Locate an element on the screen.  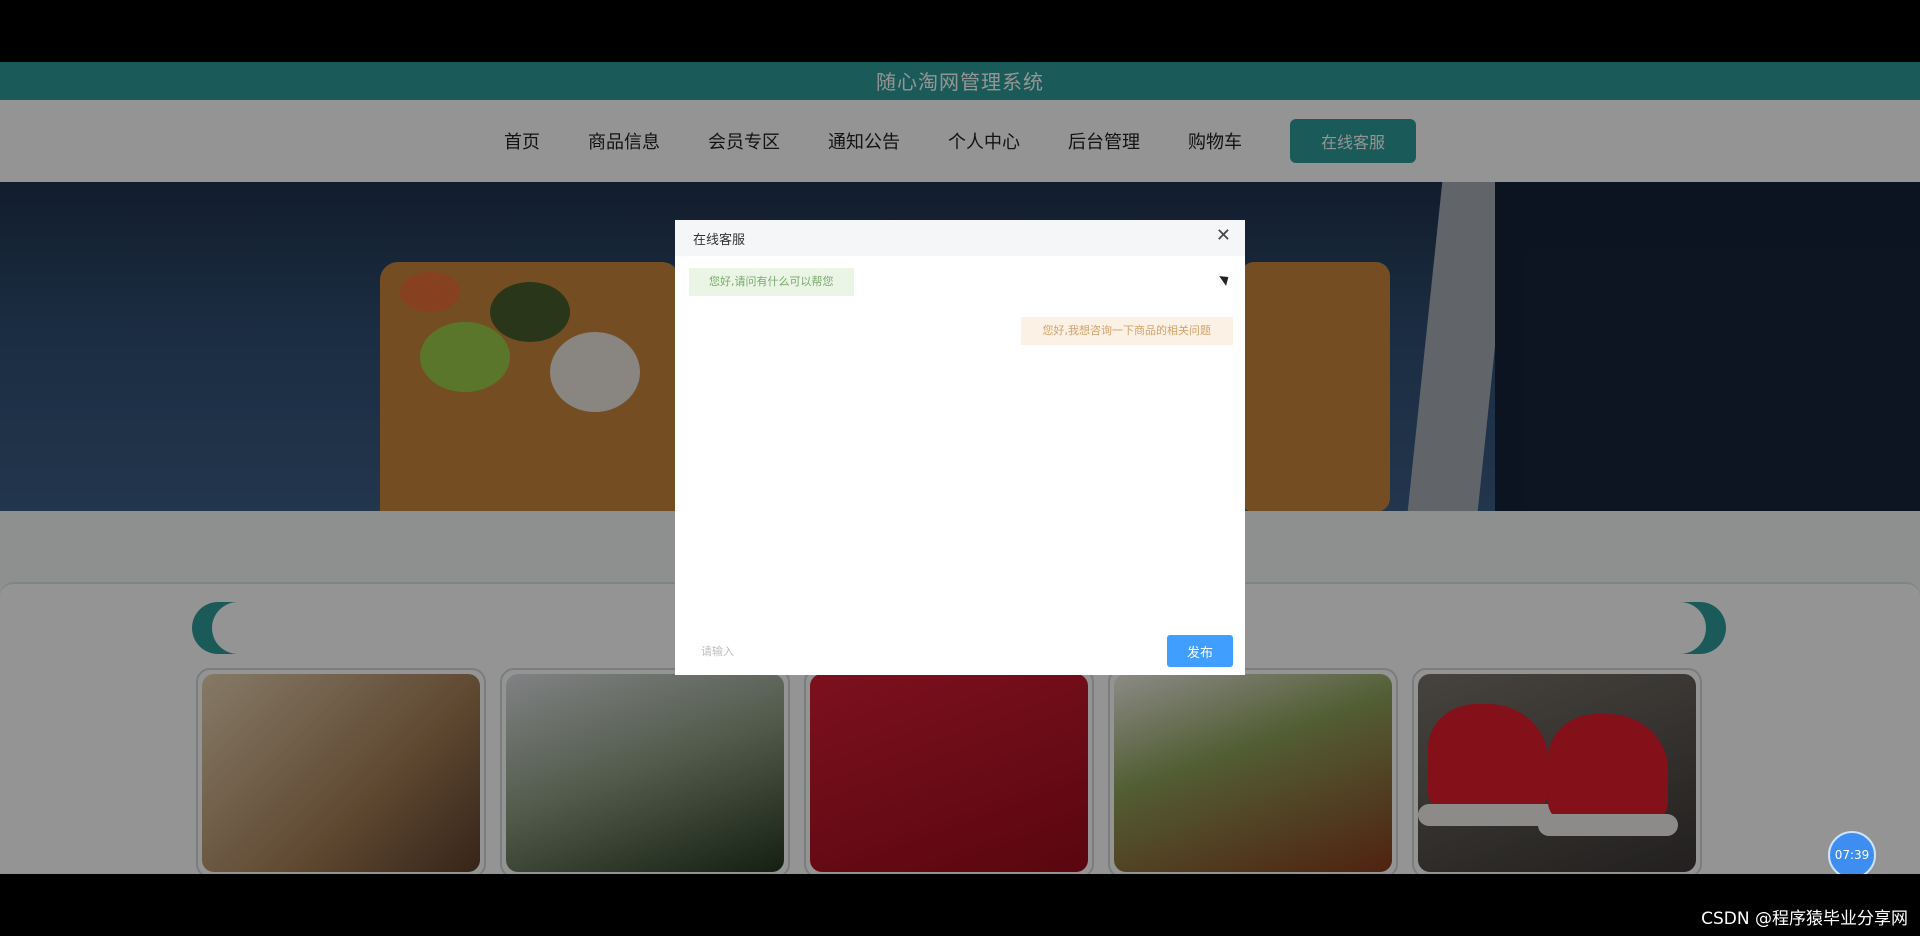
mouse-cursor-icon is located at coordinates (1225, 279).